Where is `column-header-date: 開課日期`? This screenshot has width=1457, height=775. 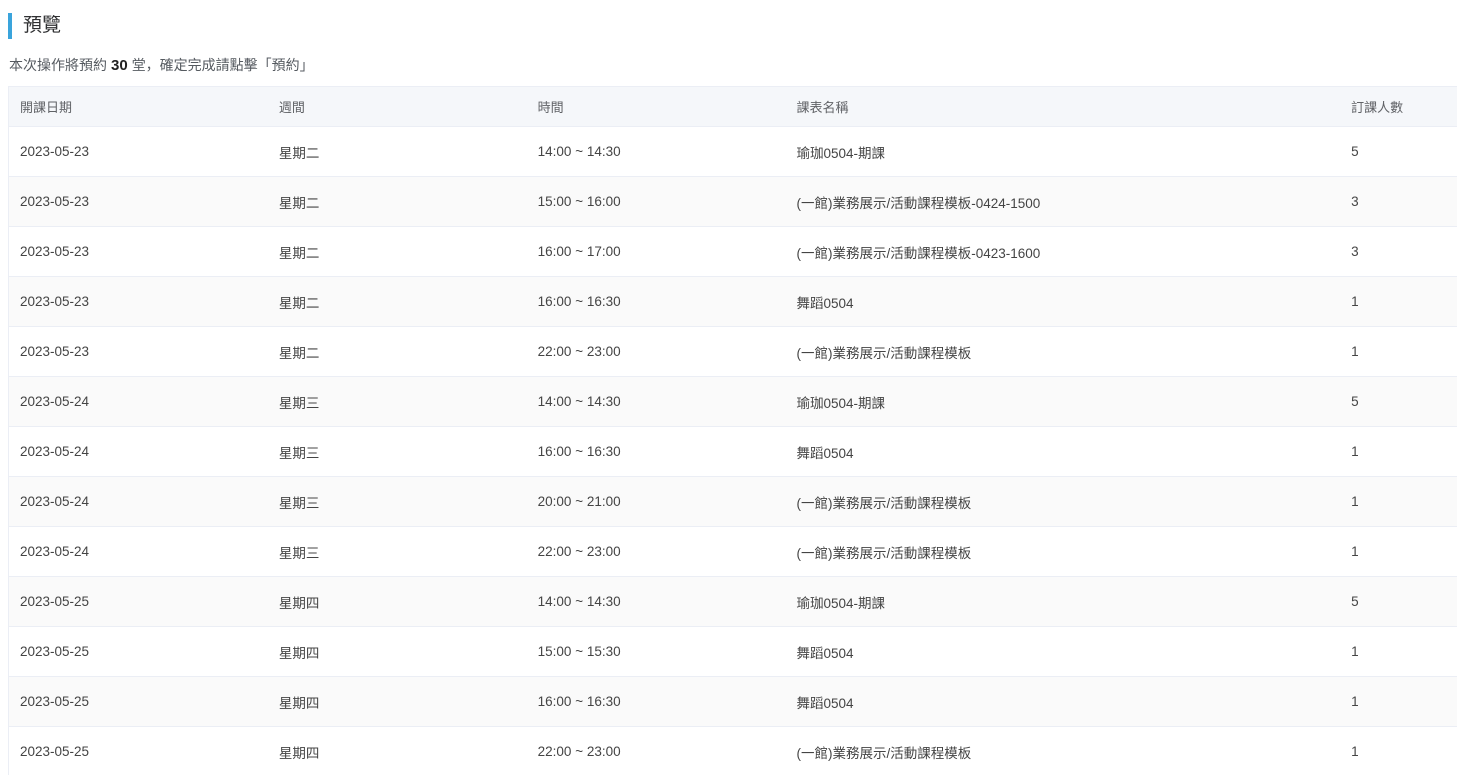 column-header-date: 開課日期 is located at coordinates (46, 107).